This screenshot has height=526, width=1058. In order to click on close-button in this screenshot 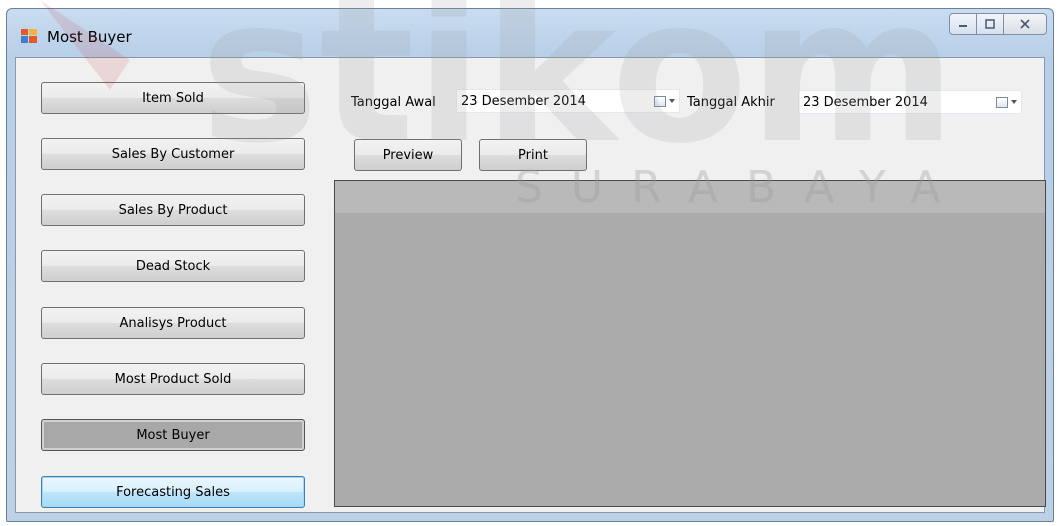, I will do `click(1025, 24)`.